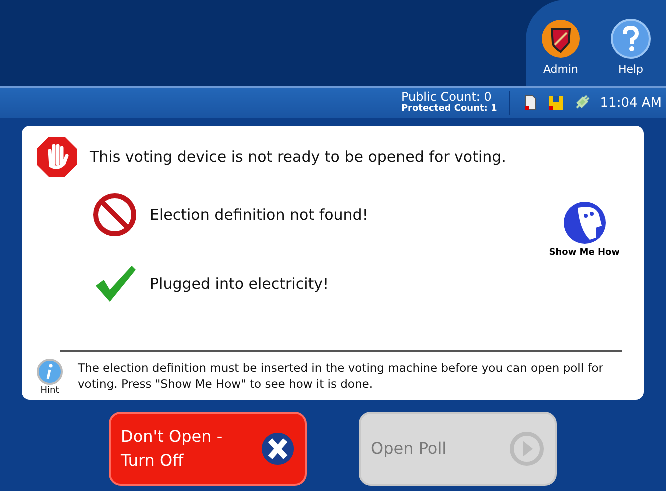 The width and height of the screenshot is (666, 491). I want to click on arrow-right-icon, so click(527, 449).